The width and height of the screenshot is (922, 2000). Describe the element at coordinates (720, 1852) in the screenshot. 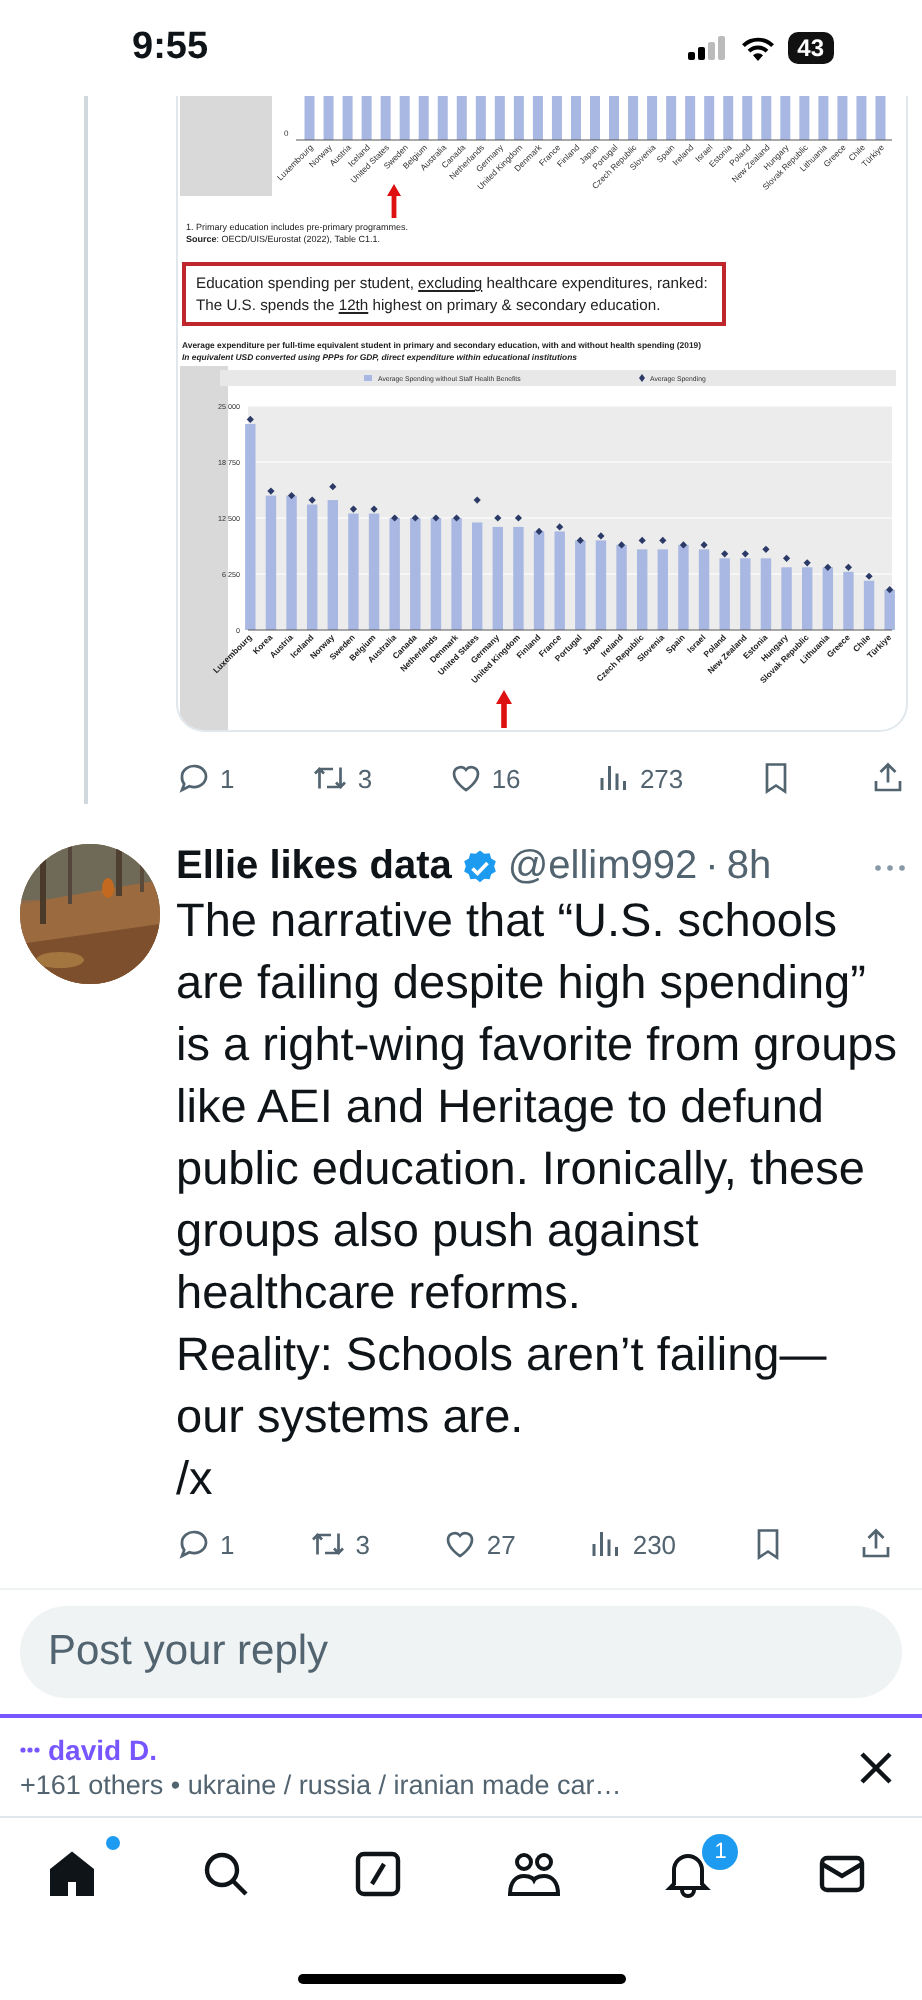

I see `notification-count: 1` at that location.